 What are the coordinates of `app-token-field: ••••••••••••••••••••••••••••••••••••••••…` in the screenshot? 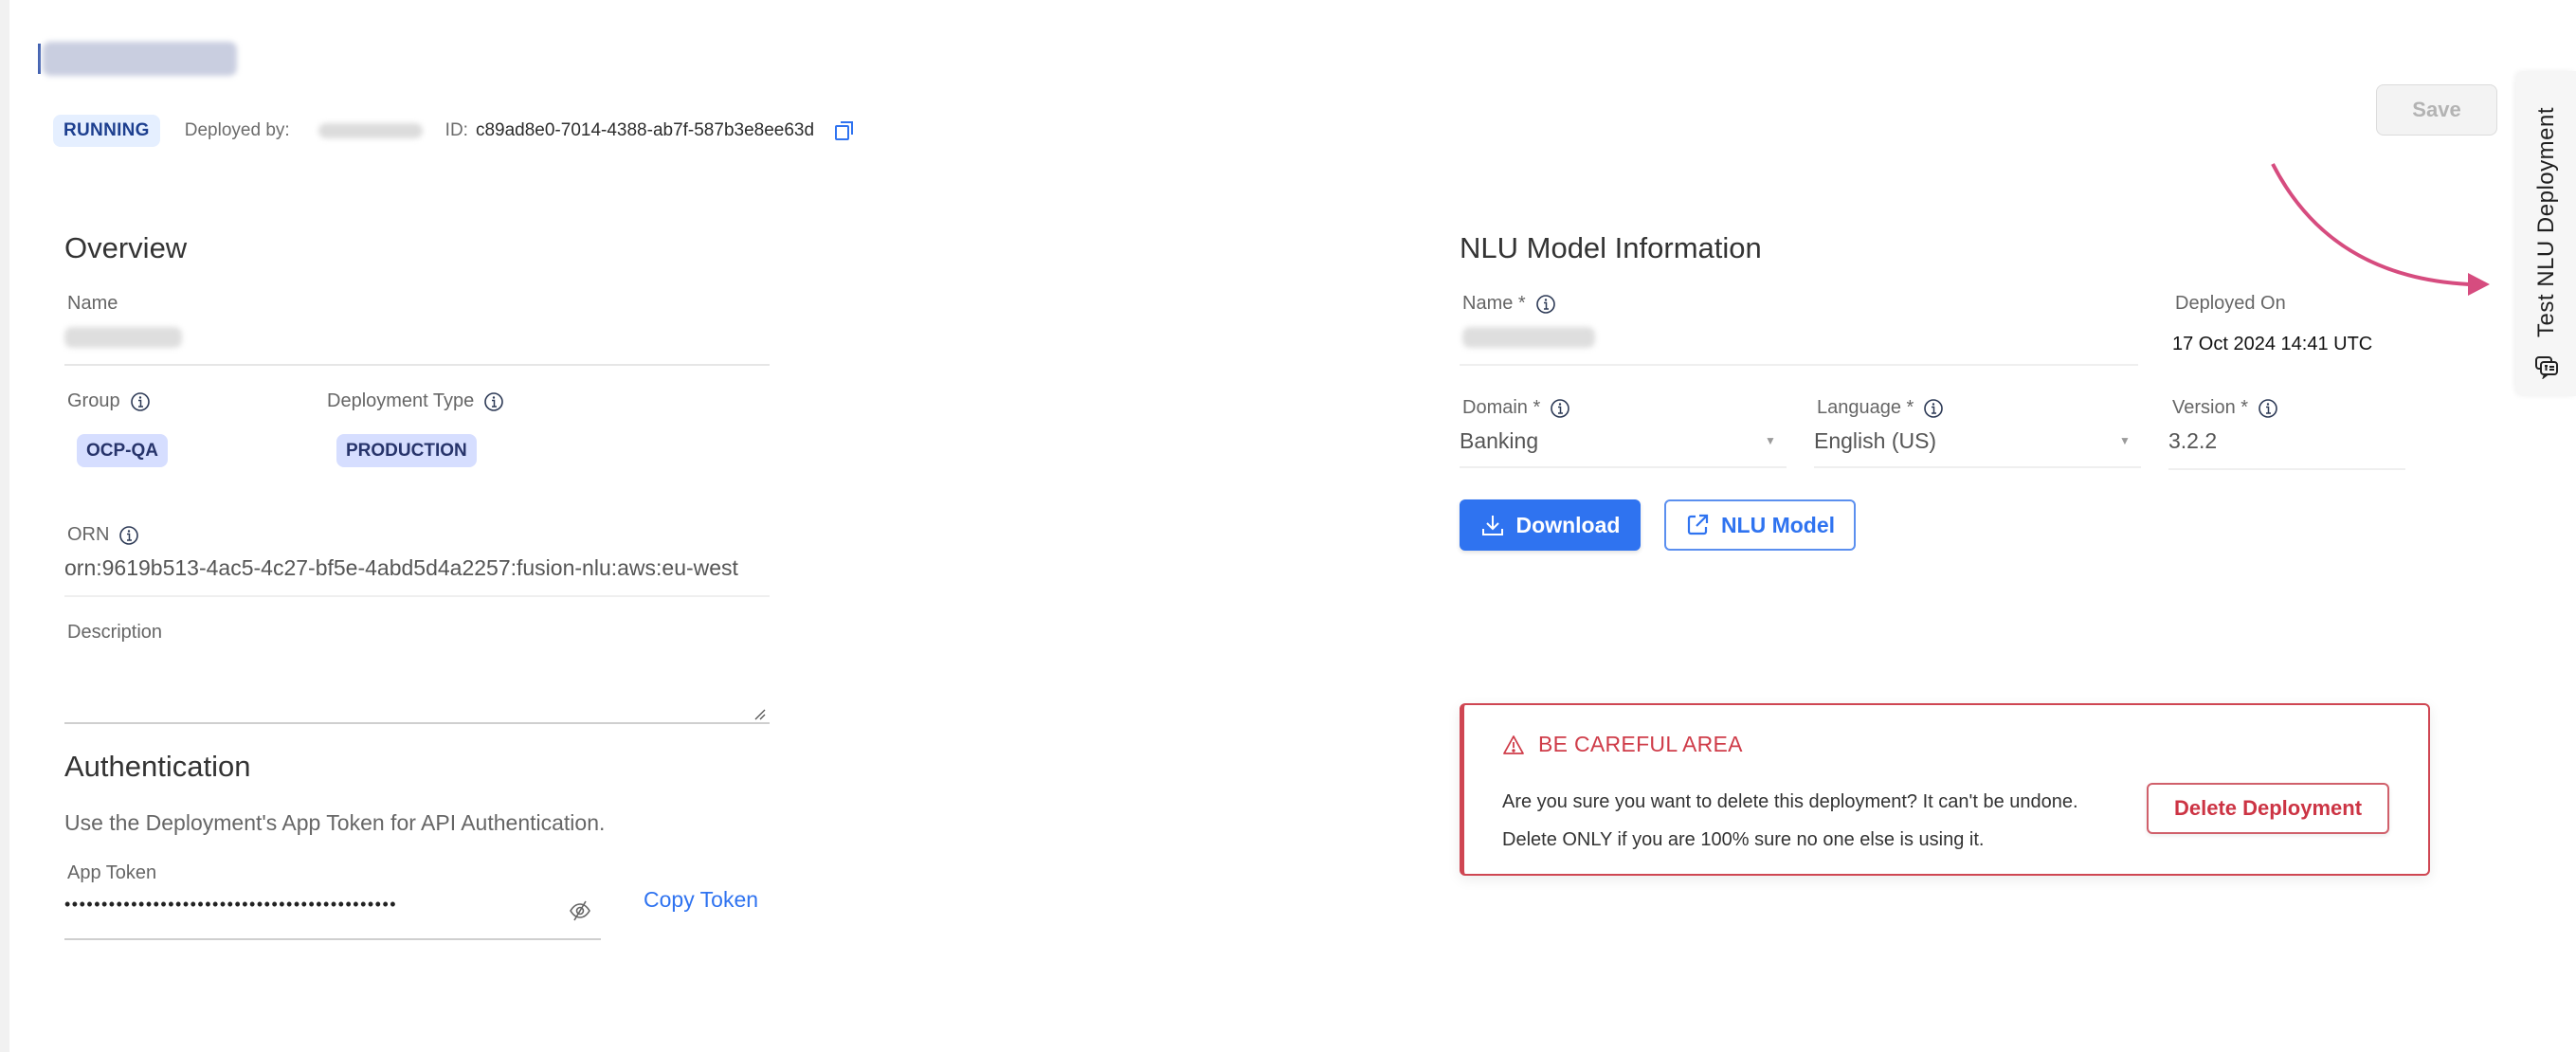 It's located at (301, 905).